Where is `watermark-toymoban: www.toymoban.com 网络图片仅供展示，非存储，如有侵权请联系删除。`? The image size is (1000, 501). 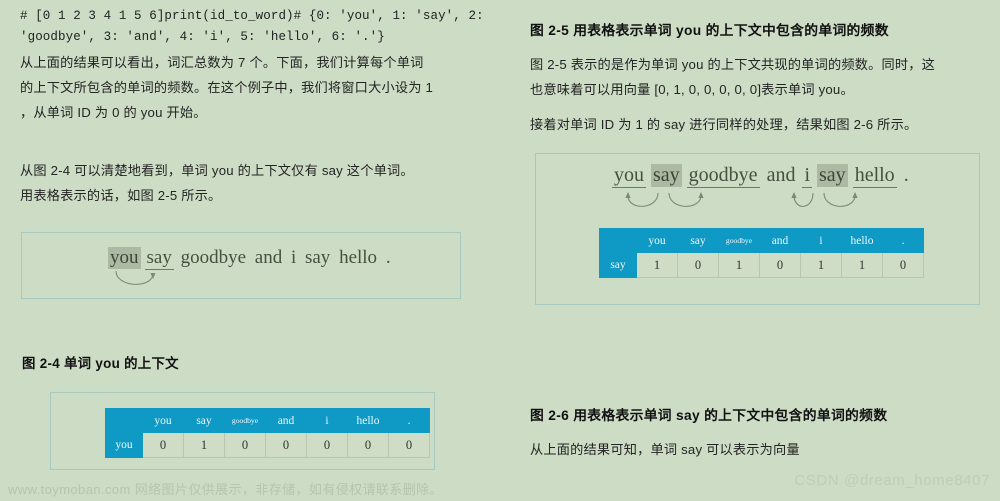
watermark-toymoban: www.toymoban.com 网络图片仅供展示，非存储，如有侵权请联系删除。 is located at coordinates (225, 489).